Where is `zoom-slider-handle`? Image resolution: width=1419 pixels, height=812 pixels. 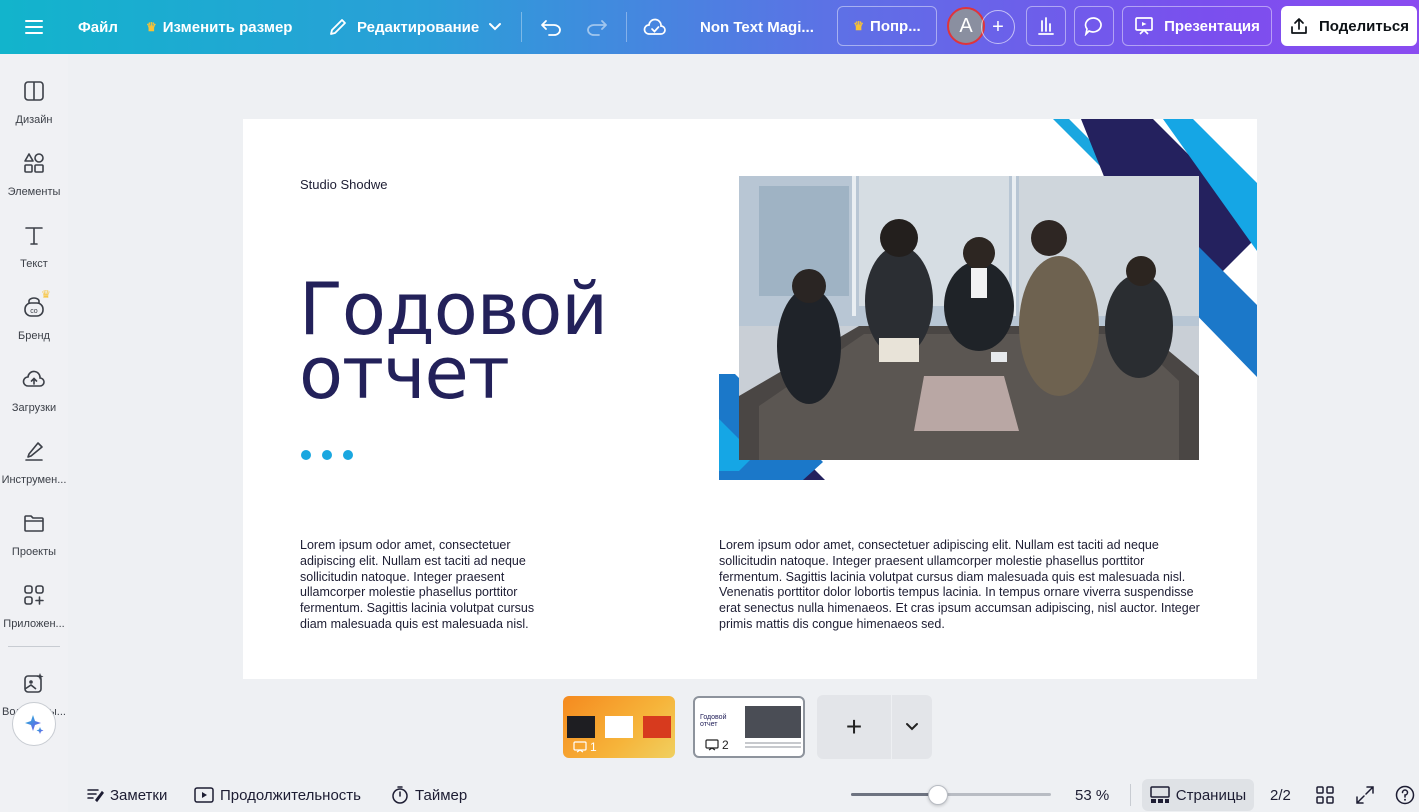 zoom-slider-handle is located at coordinates (938, 795).